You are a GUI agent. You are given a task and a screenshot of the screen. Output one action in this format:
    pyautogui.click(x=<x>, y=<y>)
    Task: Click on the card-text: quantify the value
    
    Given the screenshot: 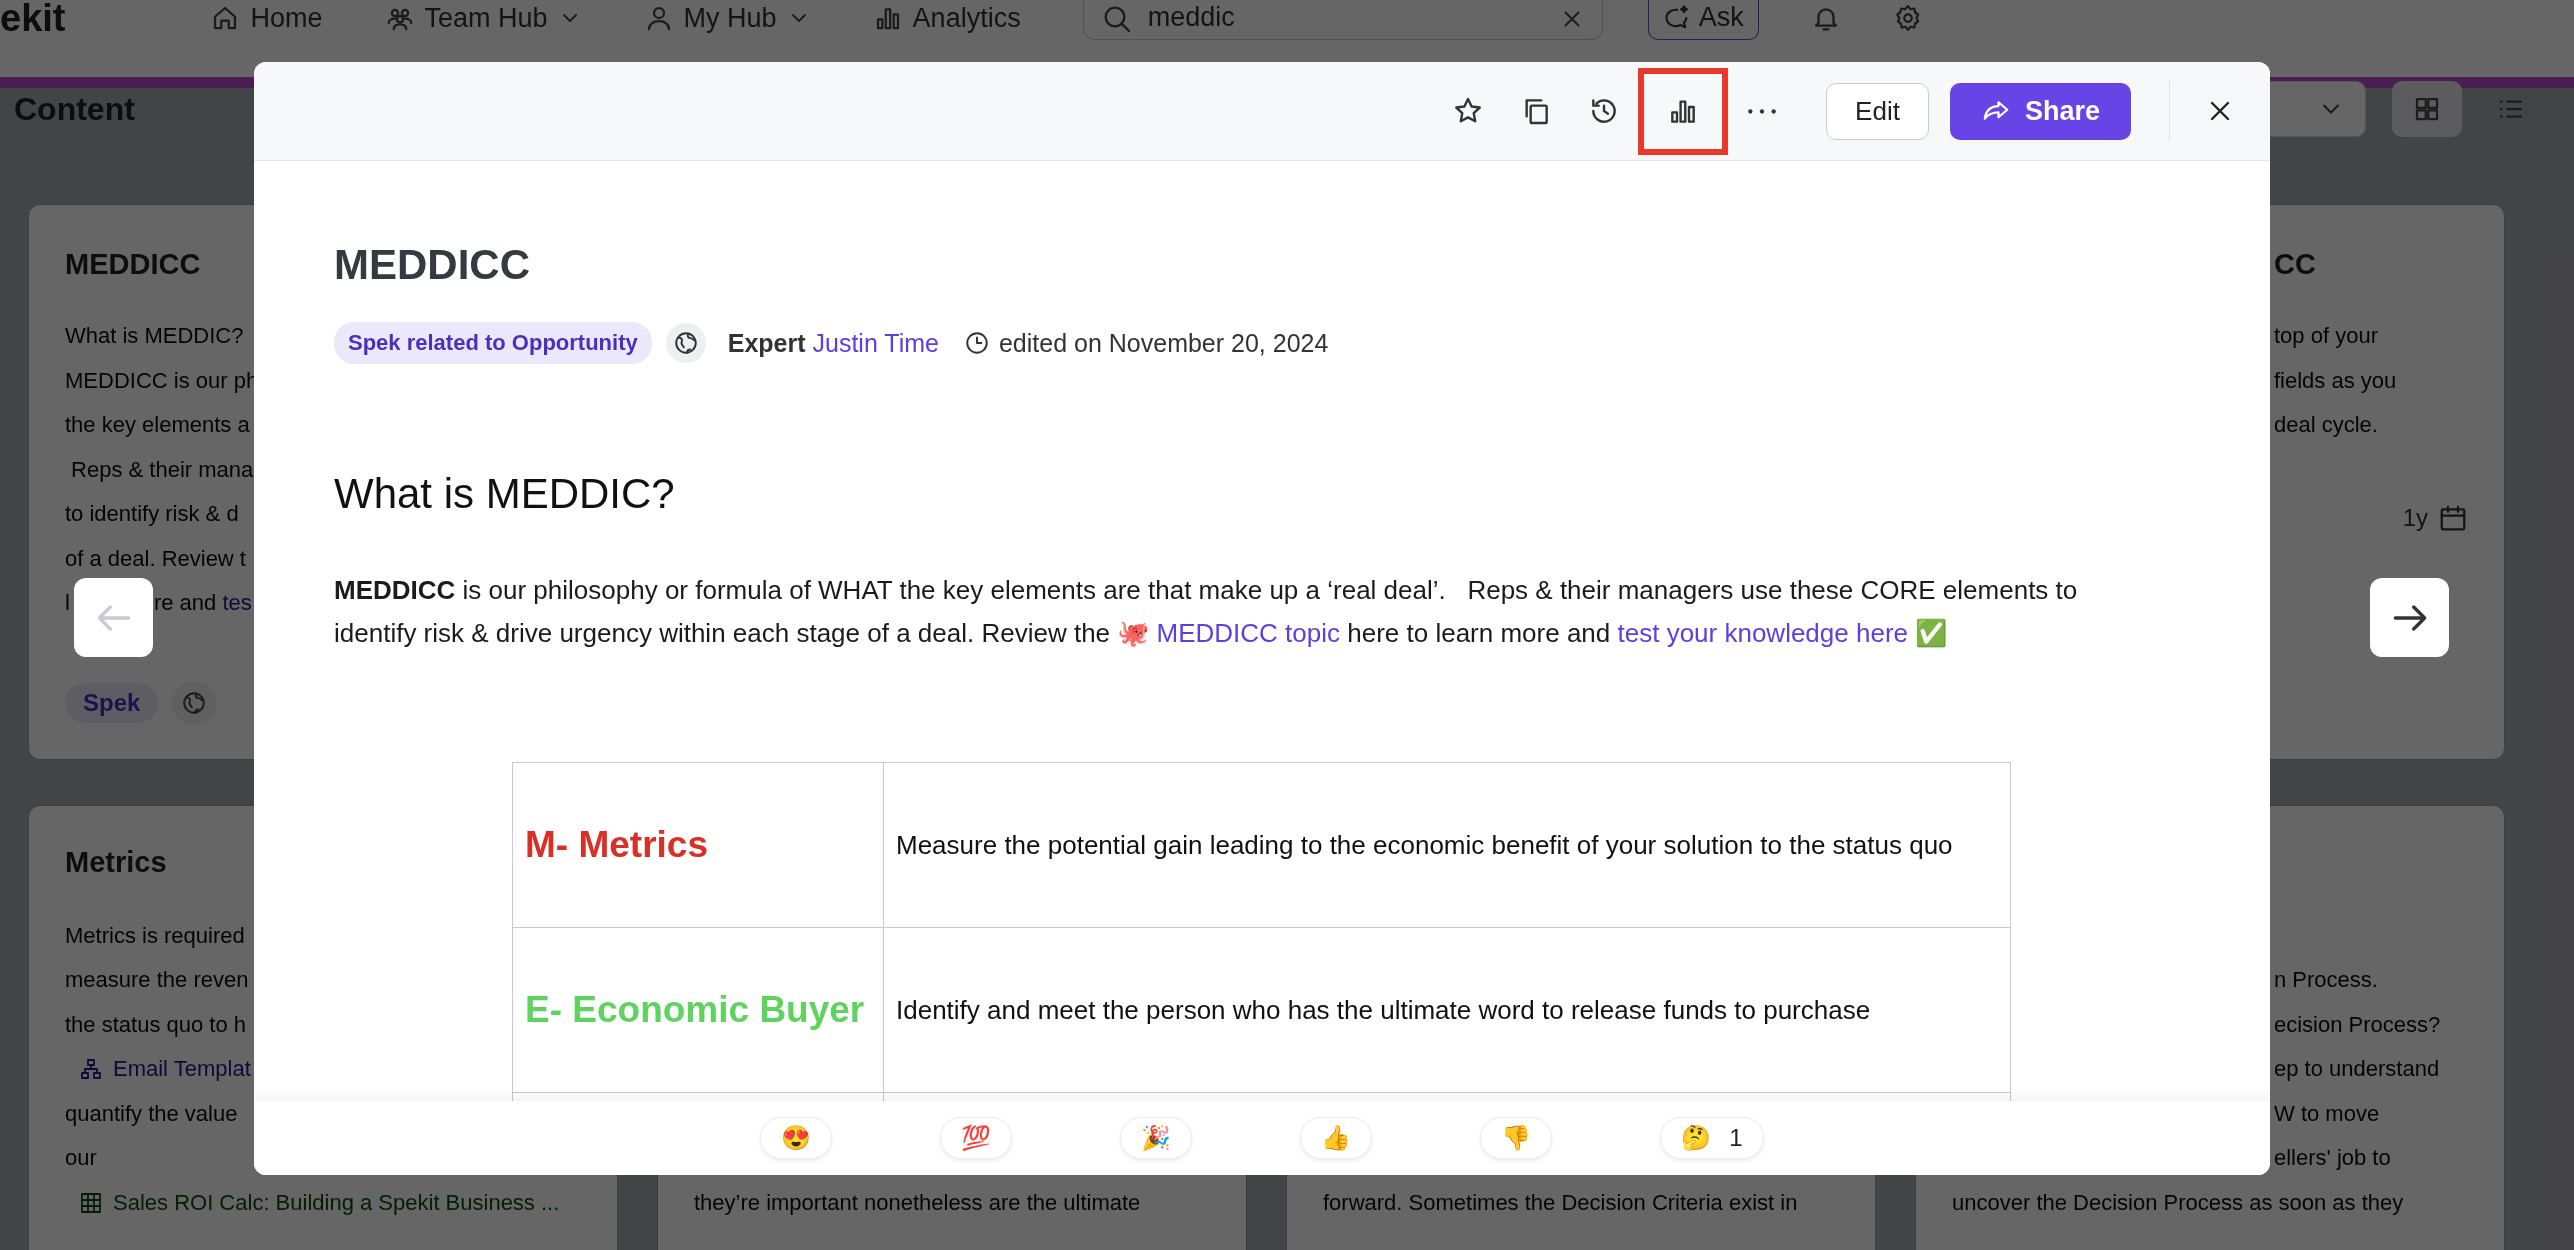 What is the action you would take?
    pyautogui.click(x=151, y=1113)
    